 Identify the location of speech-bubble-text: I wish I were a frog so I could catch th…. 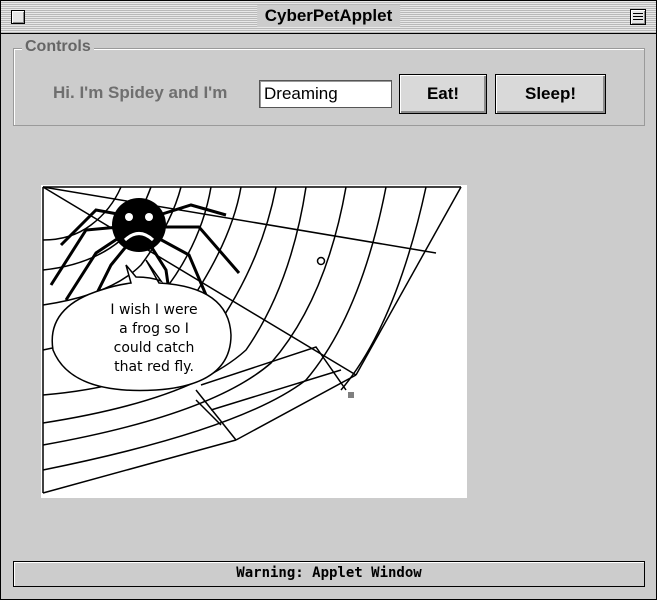
(154, 338).